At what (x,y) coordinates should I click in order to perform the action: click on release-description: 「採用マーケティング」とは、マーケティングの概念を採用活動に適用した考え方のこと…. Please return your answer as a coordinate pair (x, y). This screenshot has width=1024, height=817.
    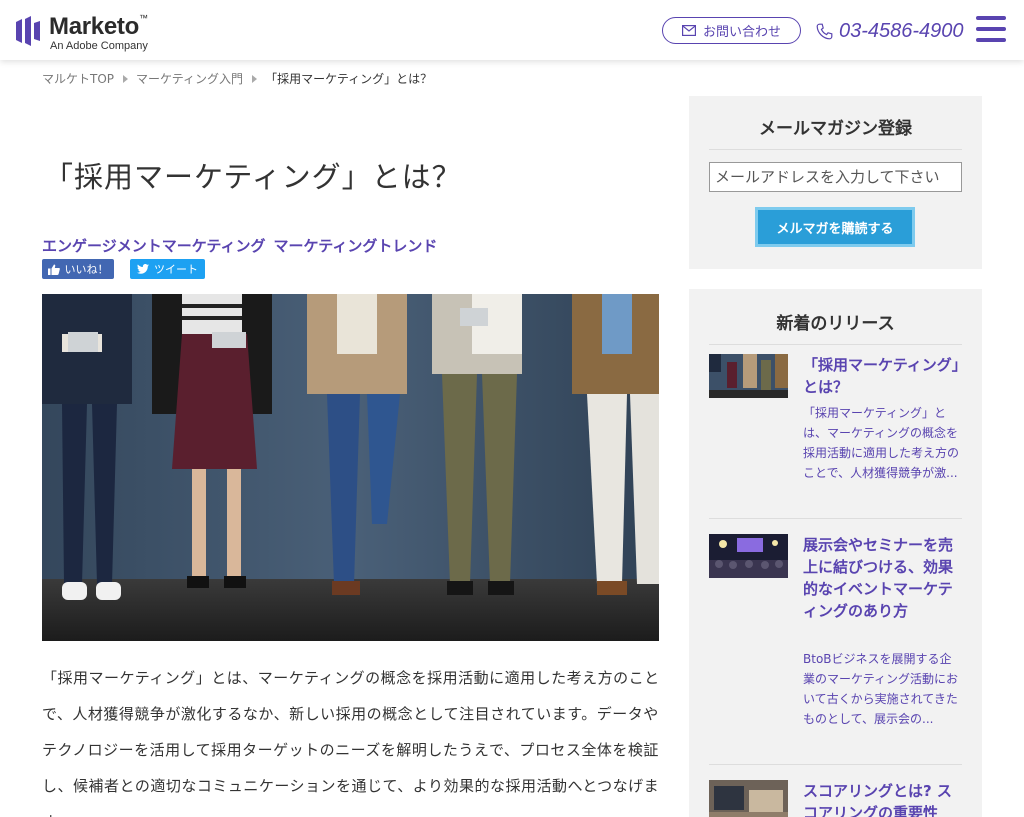
    Looking at the image, I should click on (881, 443).